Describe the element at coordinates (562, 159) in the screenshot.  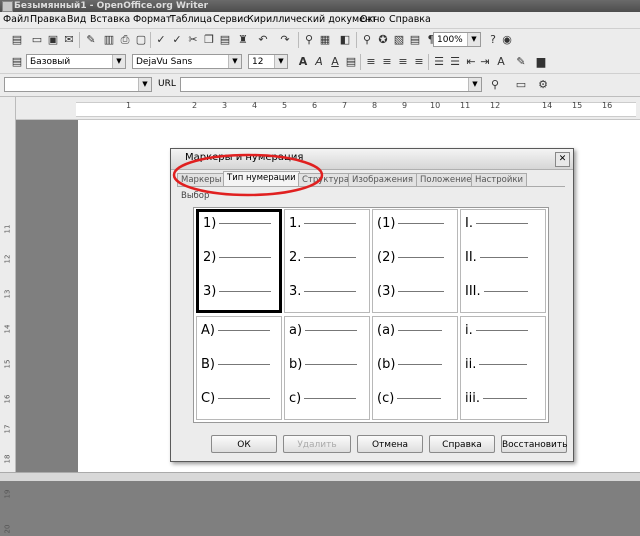
I see `close-icon: ✕` at that location.